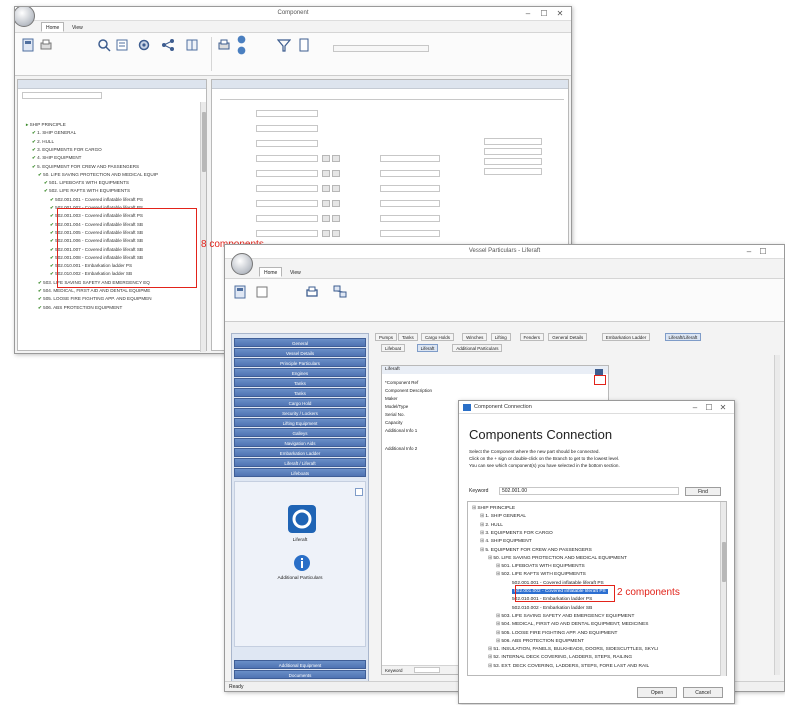  What do you see at coordinates (46, 125) in the screenshot?
I see `tree-item: ▸ SHIP PRINCIPLE` at bounding box center [46, 125].